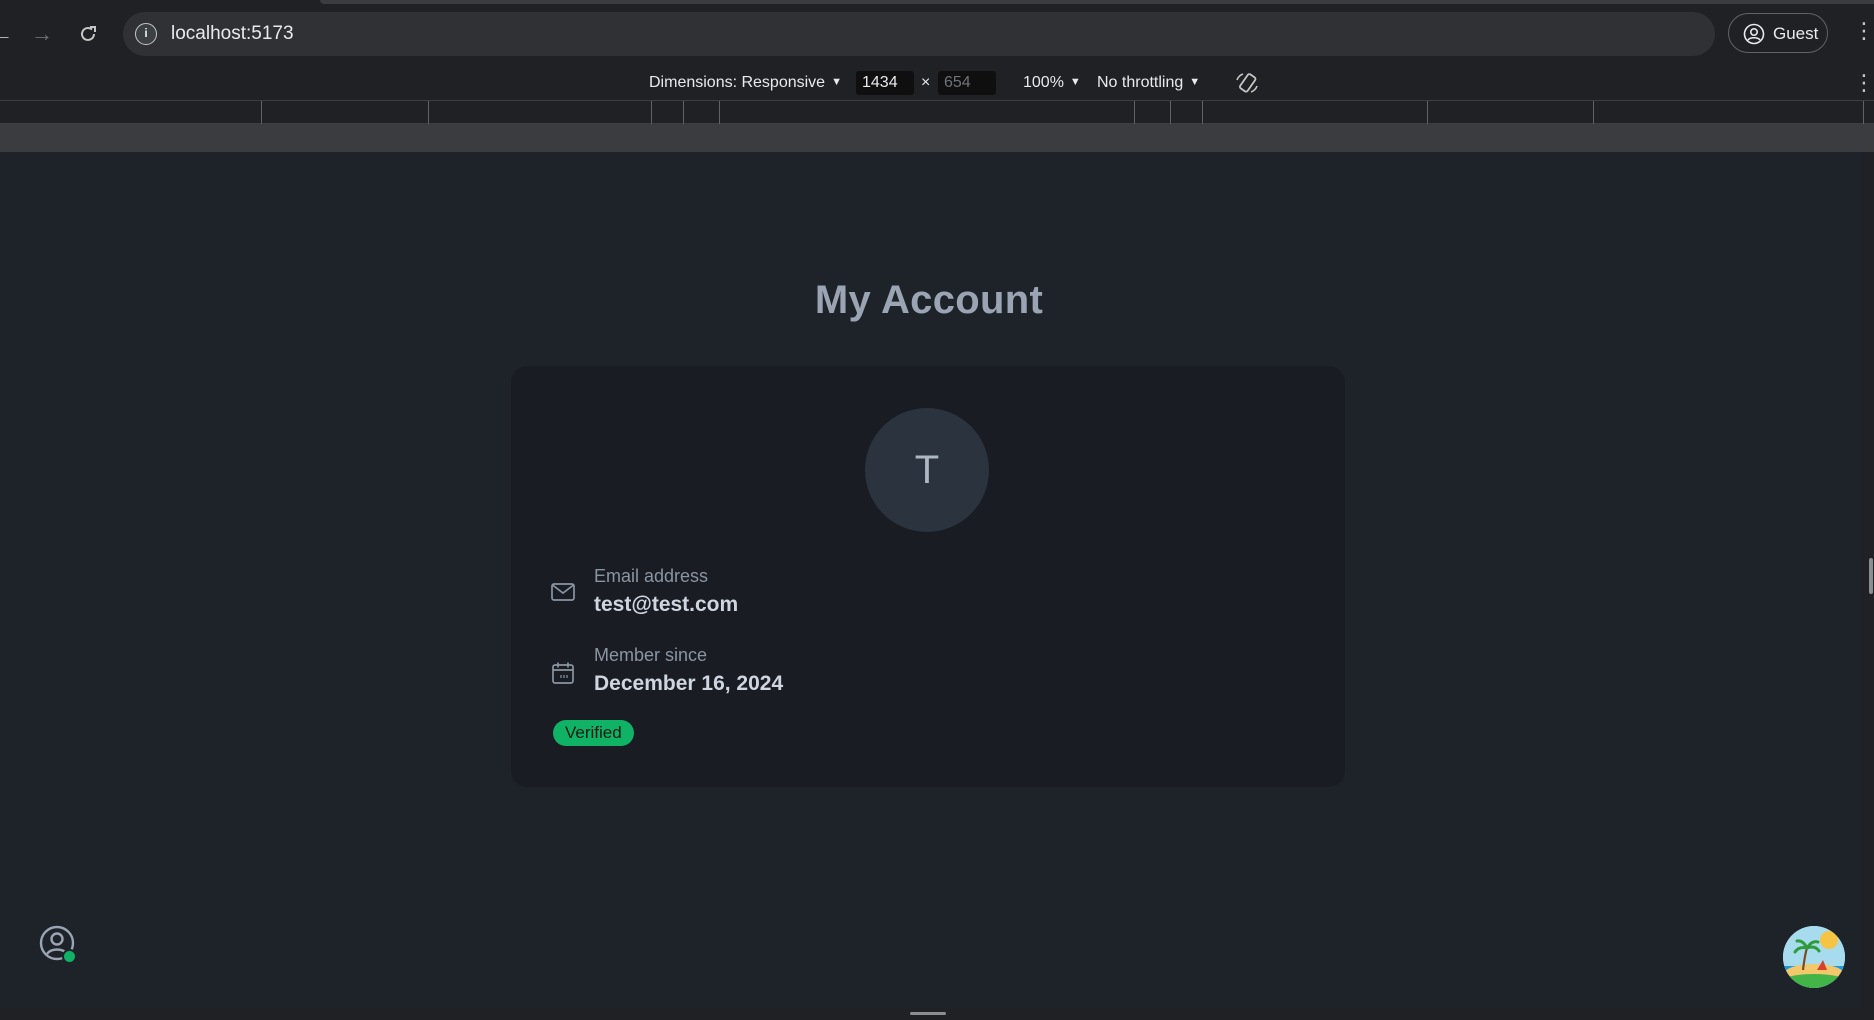 The width and height of the screenshot is (1874, 1020). What do you see at coordinates (146, 34) in the screenshot?
I see `info-icon: i` at bounding box center [146, 34].